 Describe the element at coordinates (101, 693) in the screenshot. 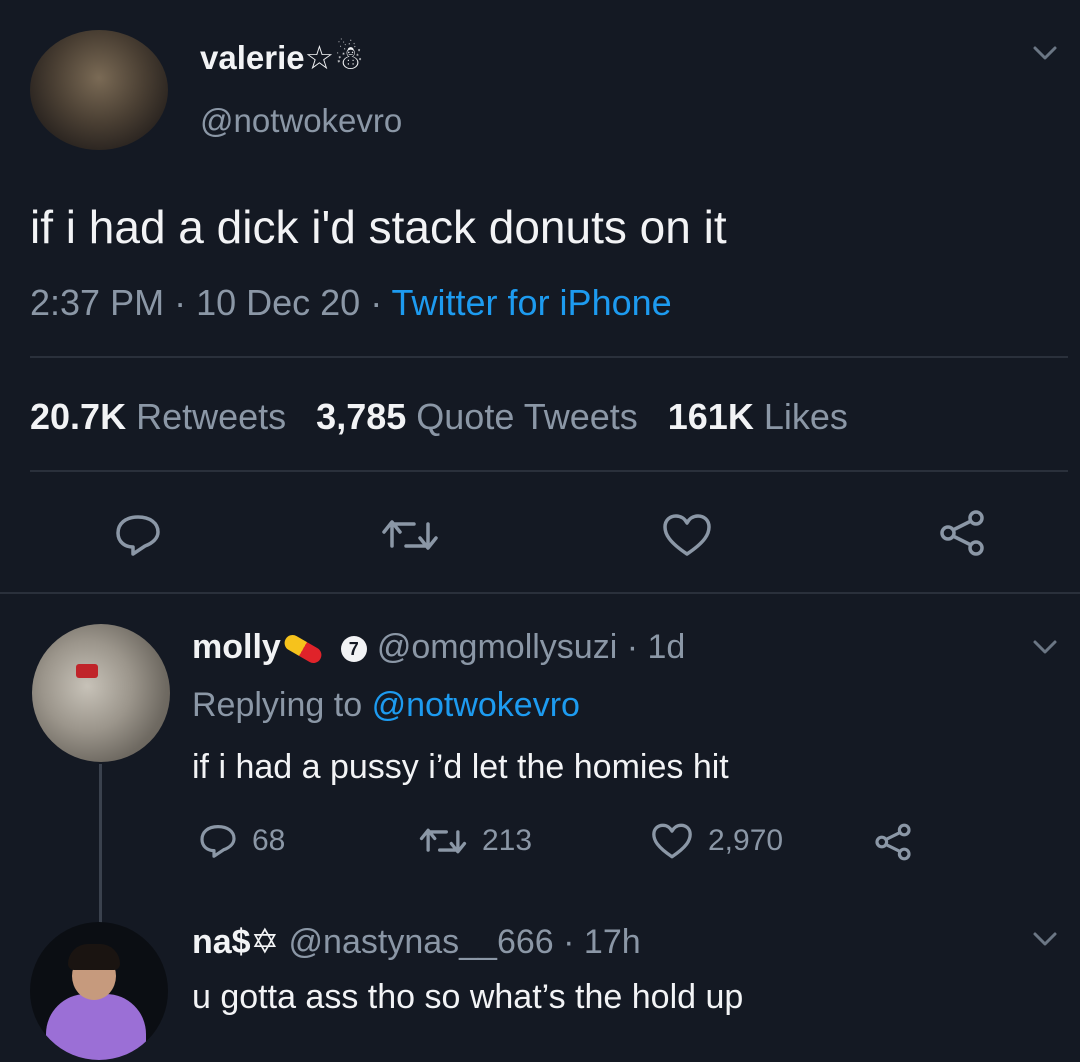

I see `molly-avatar` at that location.